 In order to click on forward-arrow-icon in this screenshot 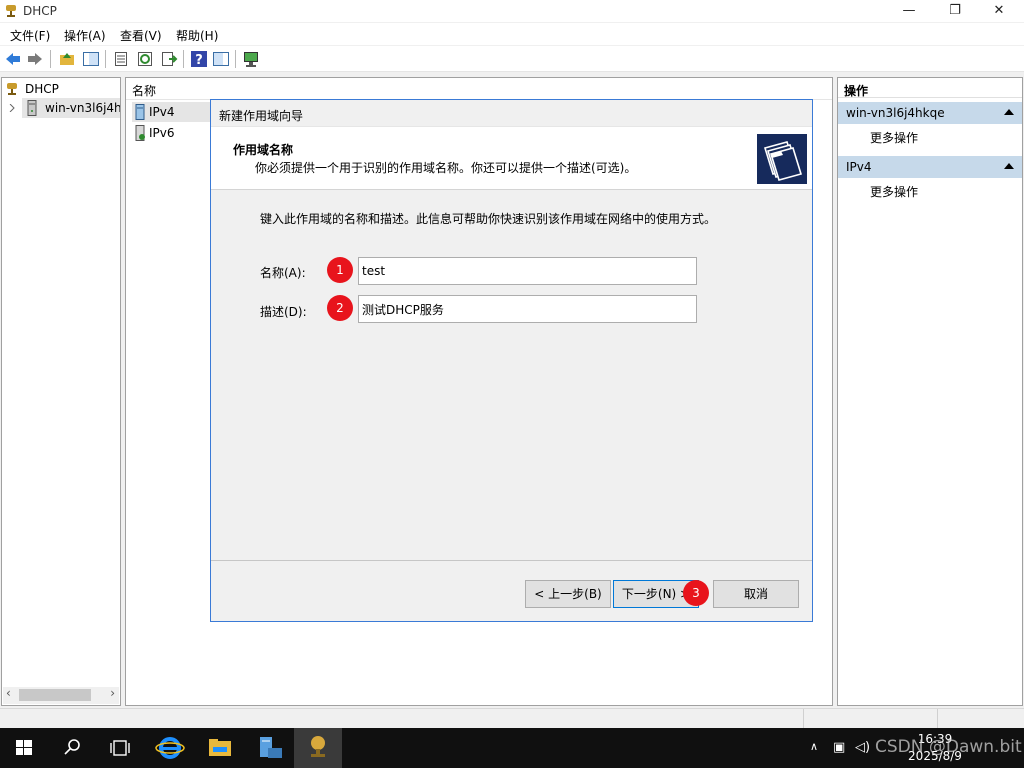, I will do `click(35, 59)`.